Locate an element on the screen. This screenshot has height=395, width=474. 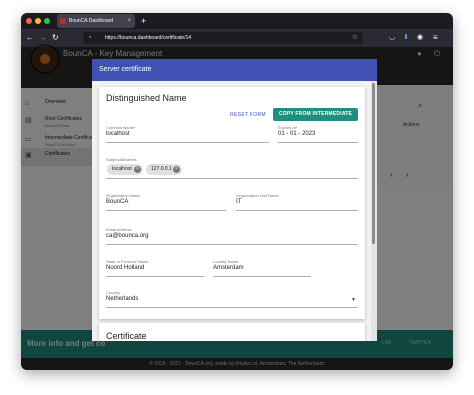
reload-icon: ↻ is located at coordinates (55, 38).